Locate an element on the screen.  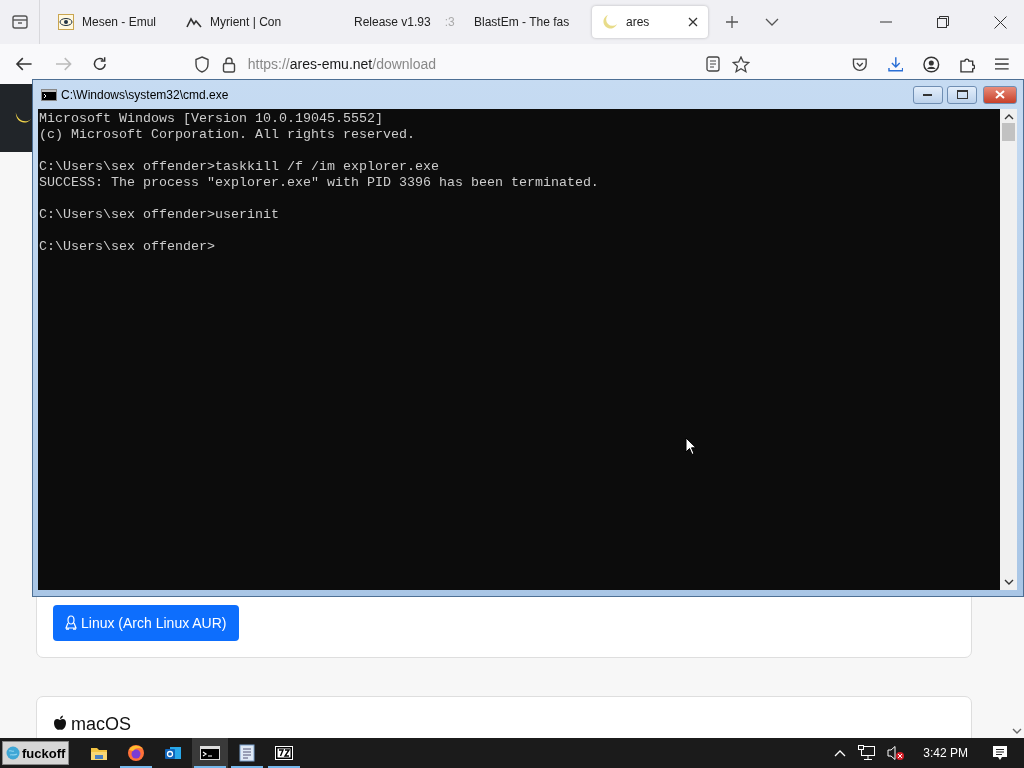
mail-icon is located at coordinates (173, 753).